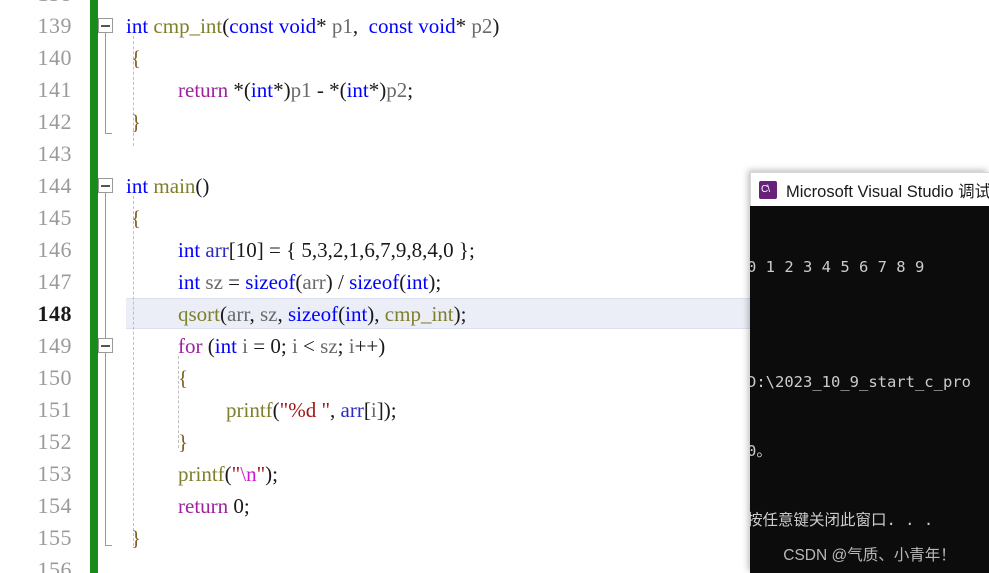  What do you see at coordinates (768, 189) in the screenshot?
I see `console-app-icon` at bounding box center [768, 189].